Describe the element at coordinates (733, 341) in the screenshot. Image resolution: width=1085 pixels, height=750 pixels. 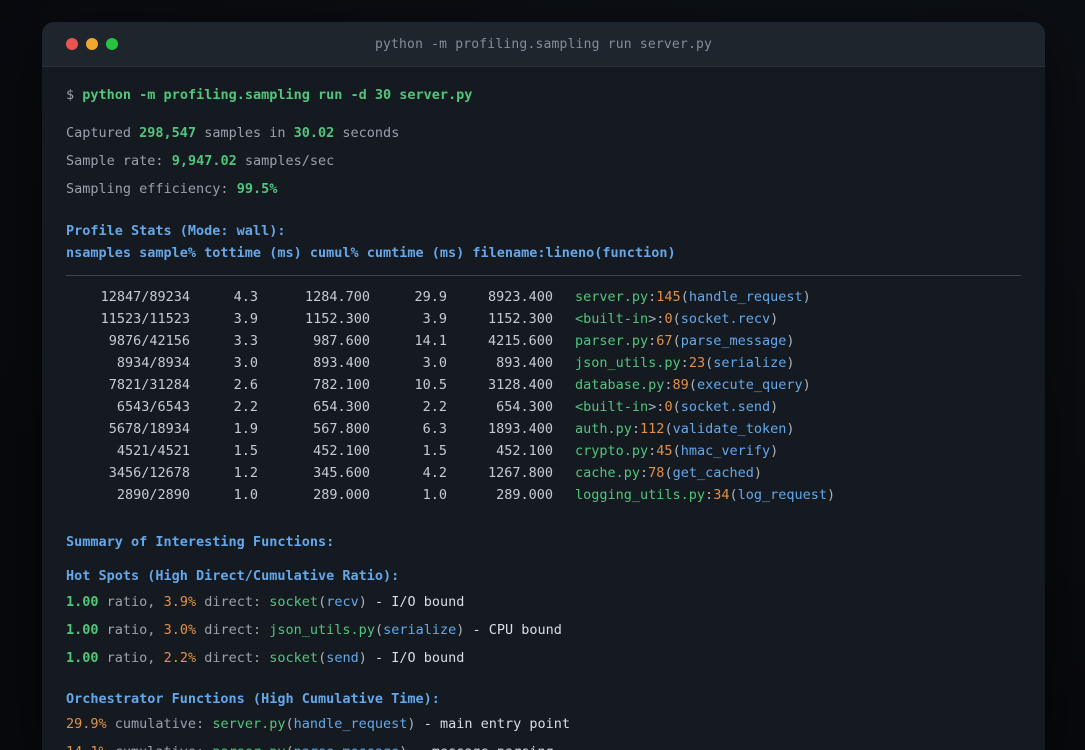
I see `function-name: parse_message` at that location.